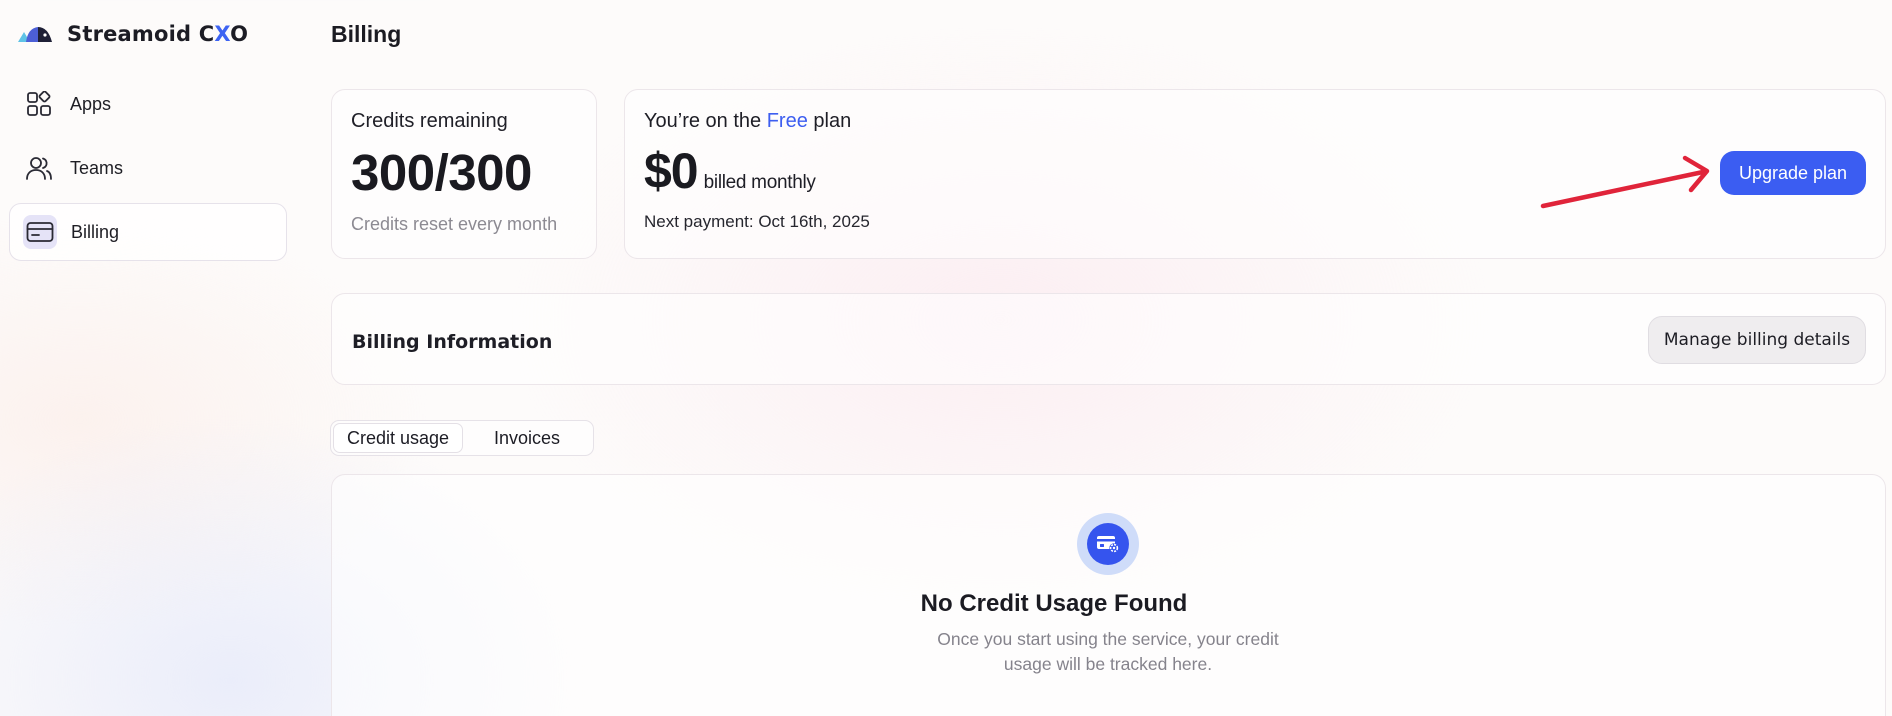  What do you see at coordinates (148, 104) in the screenshot?
I see `sidebar-item-apps: Apps` at bounding box center [148, 104].